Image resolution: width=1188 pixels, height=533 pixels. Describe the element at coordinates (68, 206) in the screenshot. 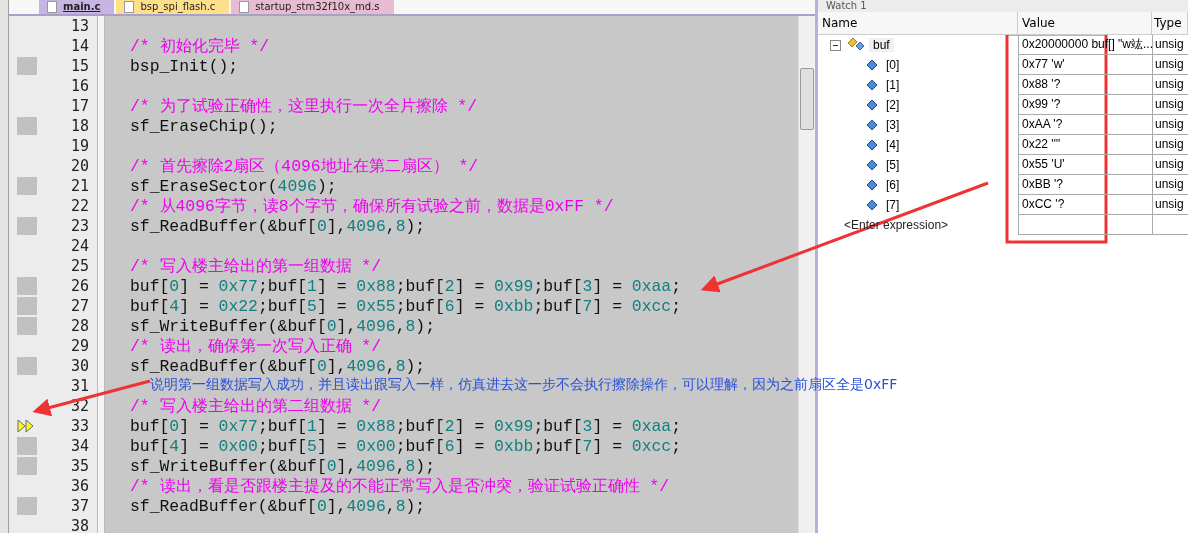

I see `line-number: 22` at that location.